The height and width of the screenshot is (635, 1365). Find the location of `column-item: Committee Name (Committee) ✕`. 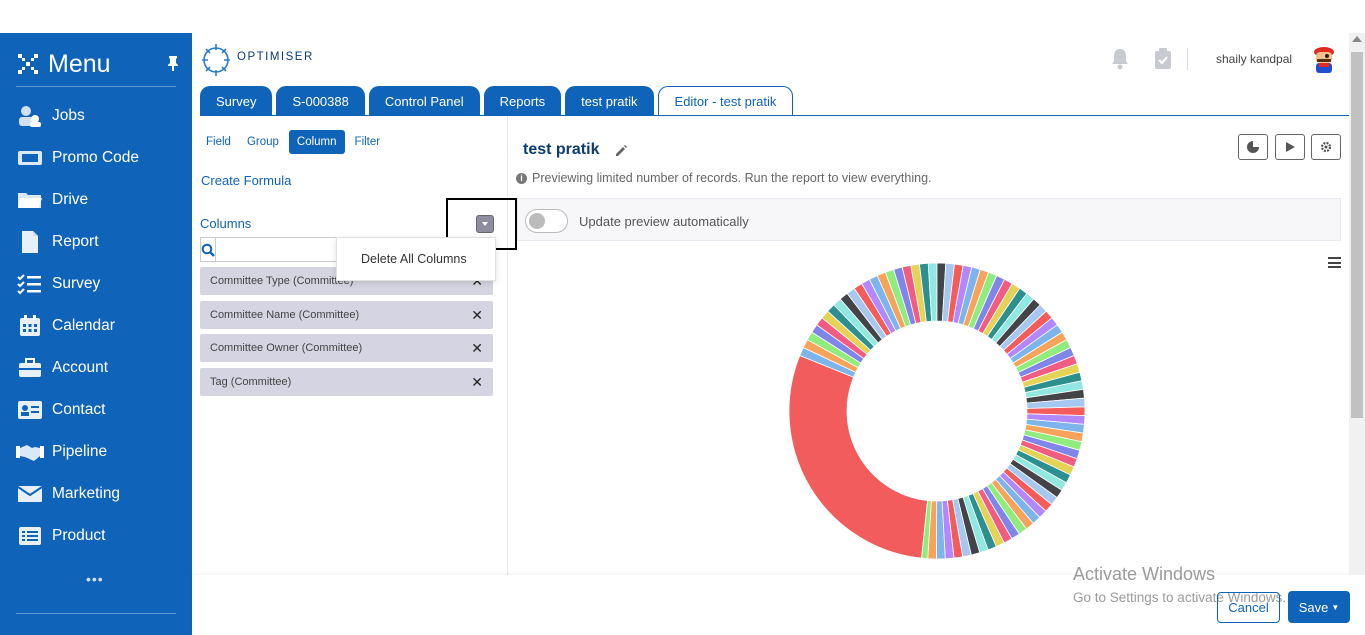

column-item: Committee Name (Committee) ✕ is located at coordinates (346, 315).